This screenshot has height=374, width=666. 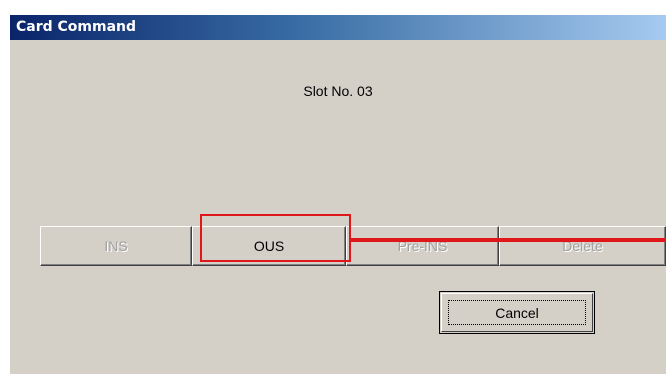 What do you see at coordinates (275, 238) in the screenshot?
I see `ous-highlight-annotation` at bounding box center [275, 238].